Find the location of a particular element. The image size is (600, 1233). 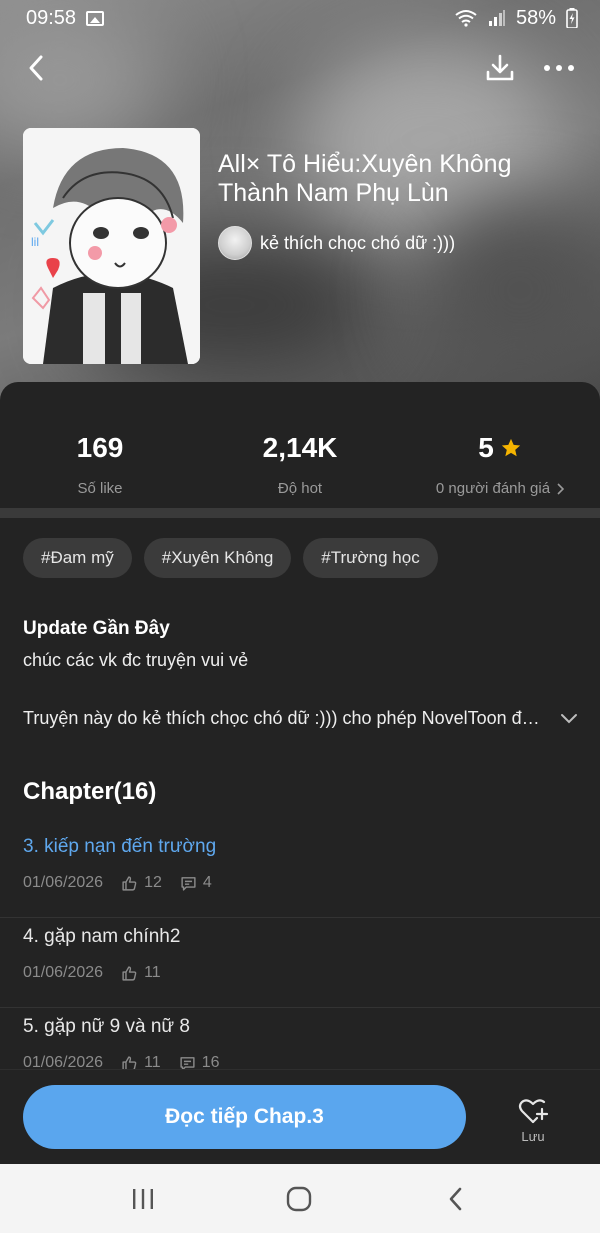

author-row: kẻ thích chọc chó dữ :))) is located at coordinates (336, 243).